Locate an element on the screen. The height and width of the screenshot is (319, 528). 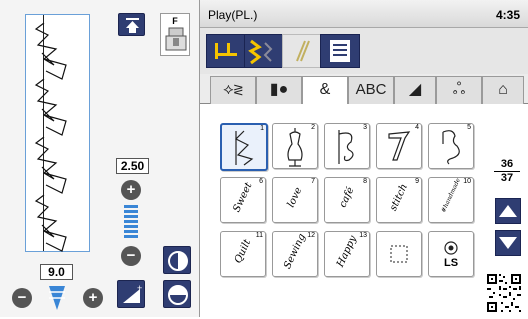
dotted-box-icon is located at coordinates (399, 254).